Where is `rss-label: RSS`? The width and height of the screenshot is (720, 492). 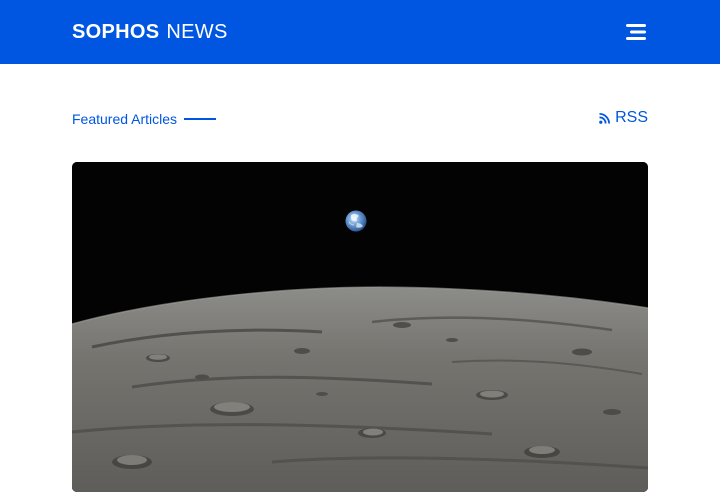 rss-label: RSS is located at coordinates (631, 117).